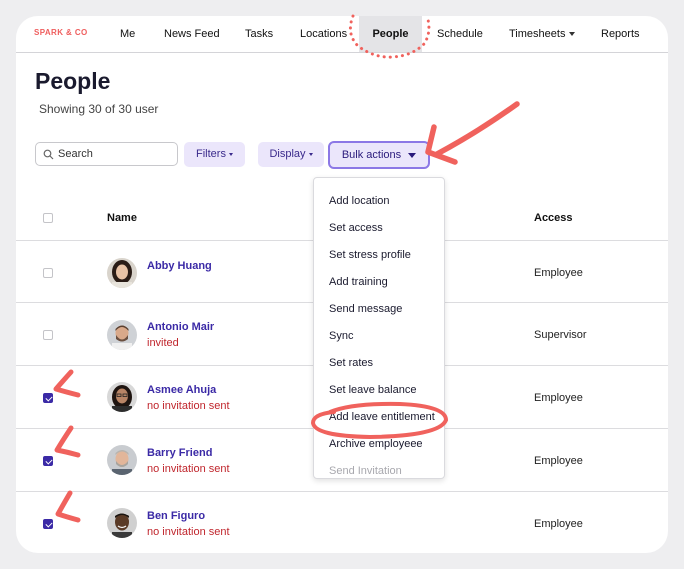 The width and height of the screenshot is (684, 569). Describe the element at coordinates (379, 420) in the screenshot. I see `add-leave-entitlement-highlight` at that location.